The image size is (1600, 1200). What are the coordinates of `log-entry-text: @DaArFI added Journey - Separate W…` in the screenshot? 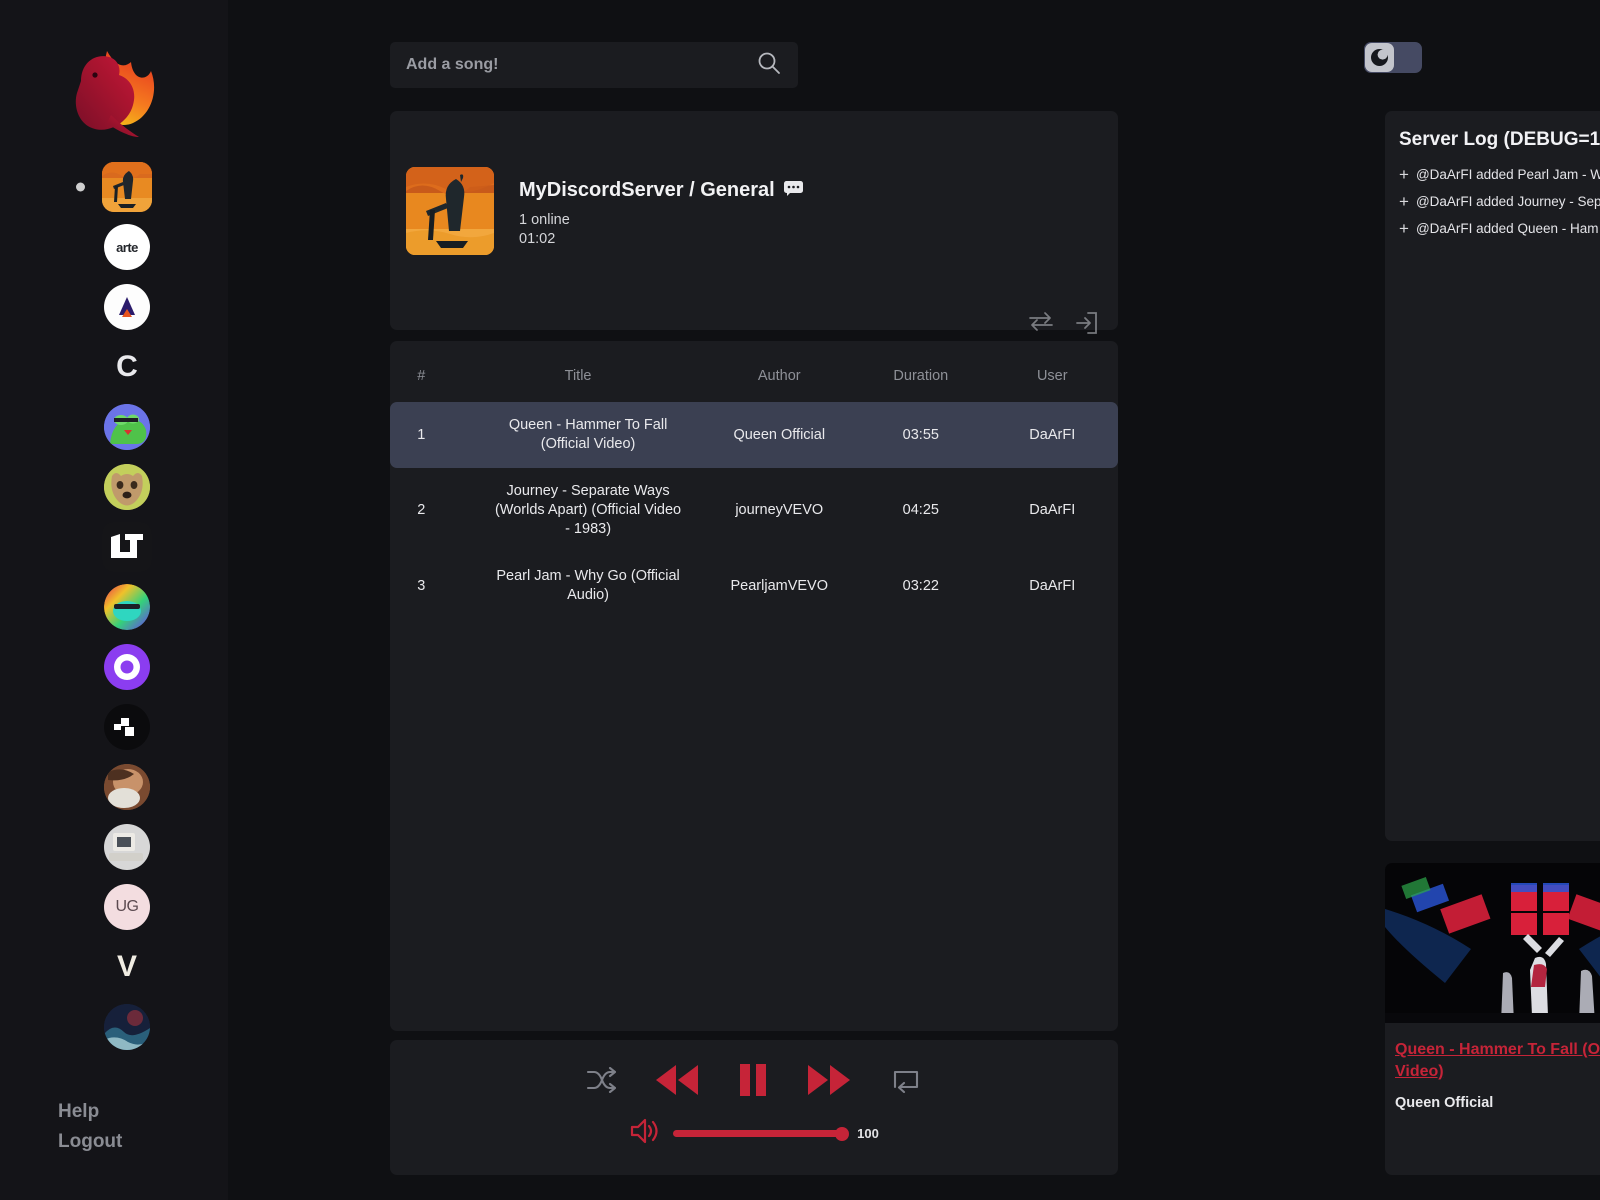 It's located at (1507, 201).